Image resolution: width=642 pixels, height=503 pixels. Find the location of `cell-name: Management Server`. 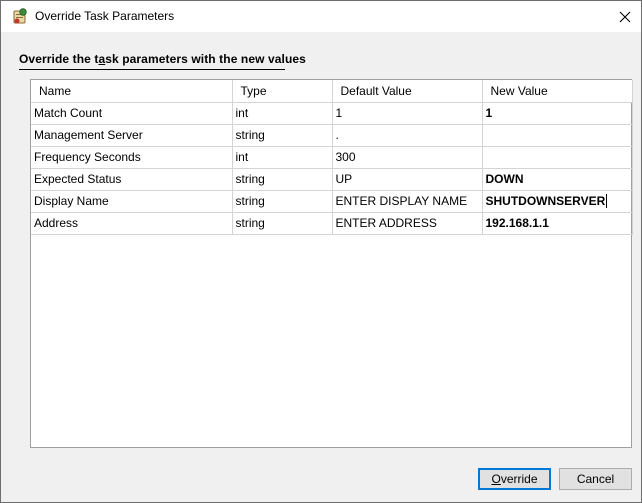

cell-name: Management Server is located at coordinates (132, 135).